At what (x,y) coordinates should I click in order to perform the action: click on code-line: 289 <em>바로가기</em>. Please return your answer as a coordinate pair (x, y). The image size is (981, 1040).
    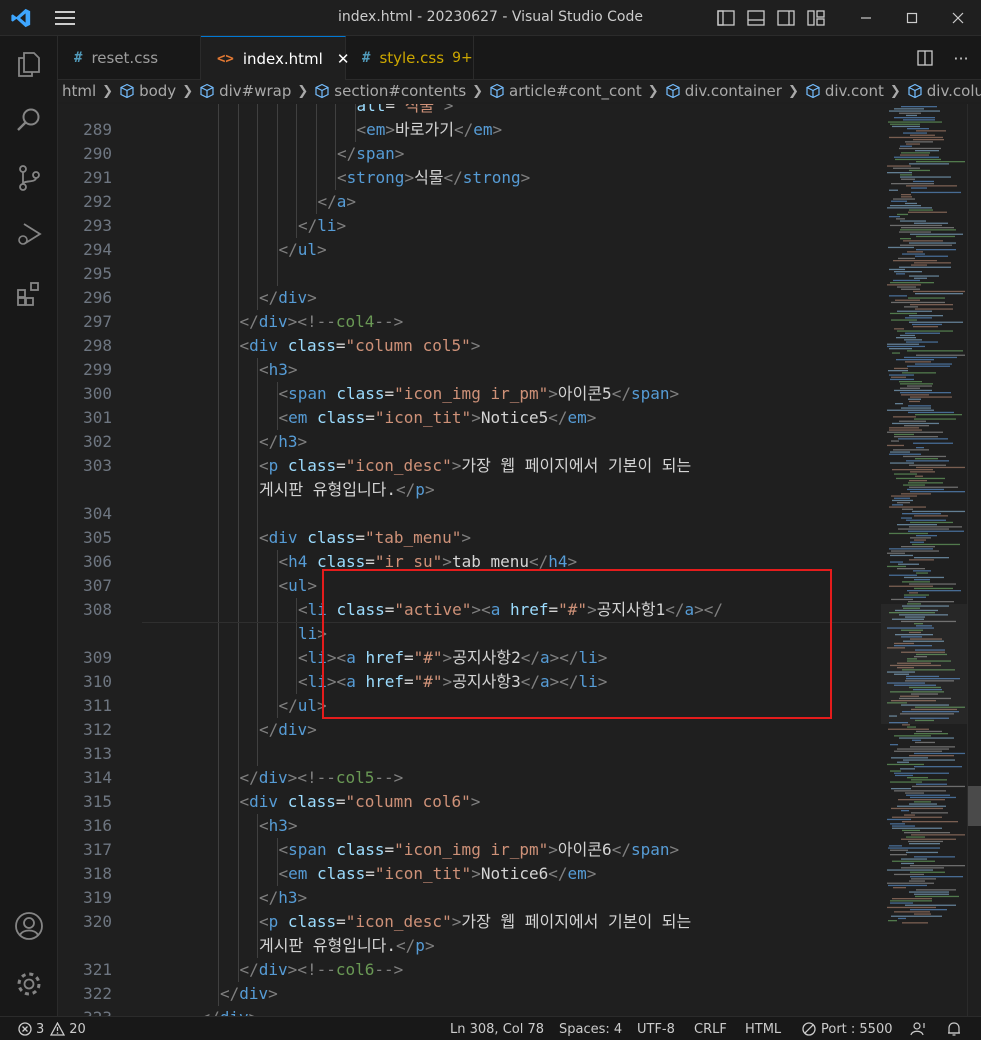
    Looking at the image, I should click on (469, 130).